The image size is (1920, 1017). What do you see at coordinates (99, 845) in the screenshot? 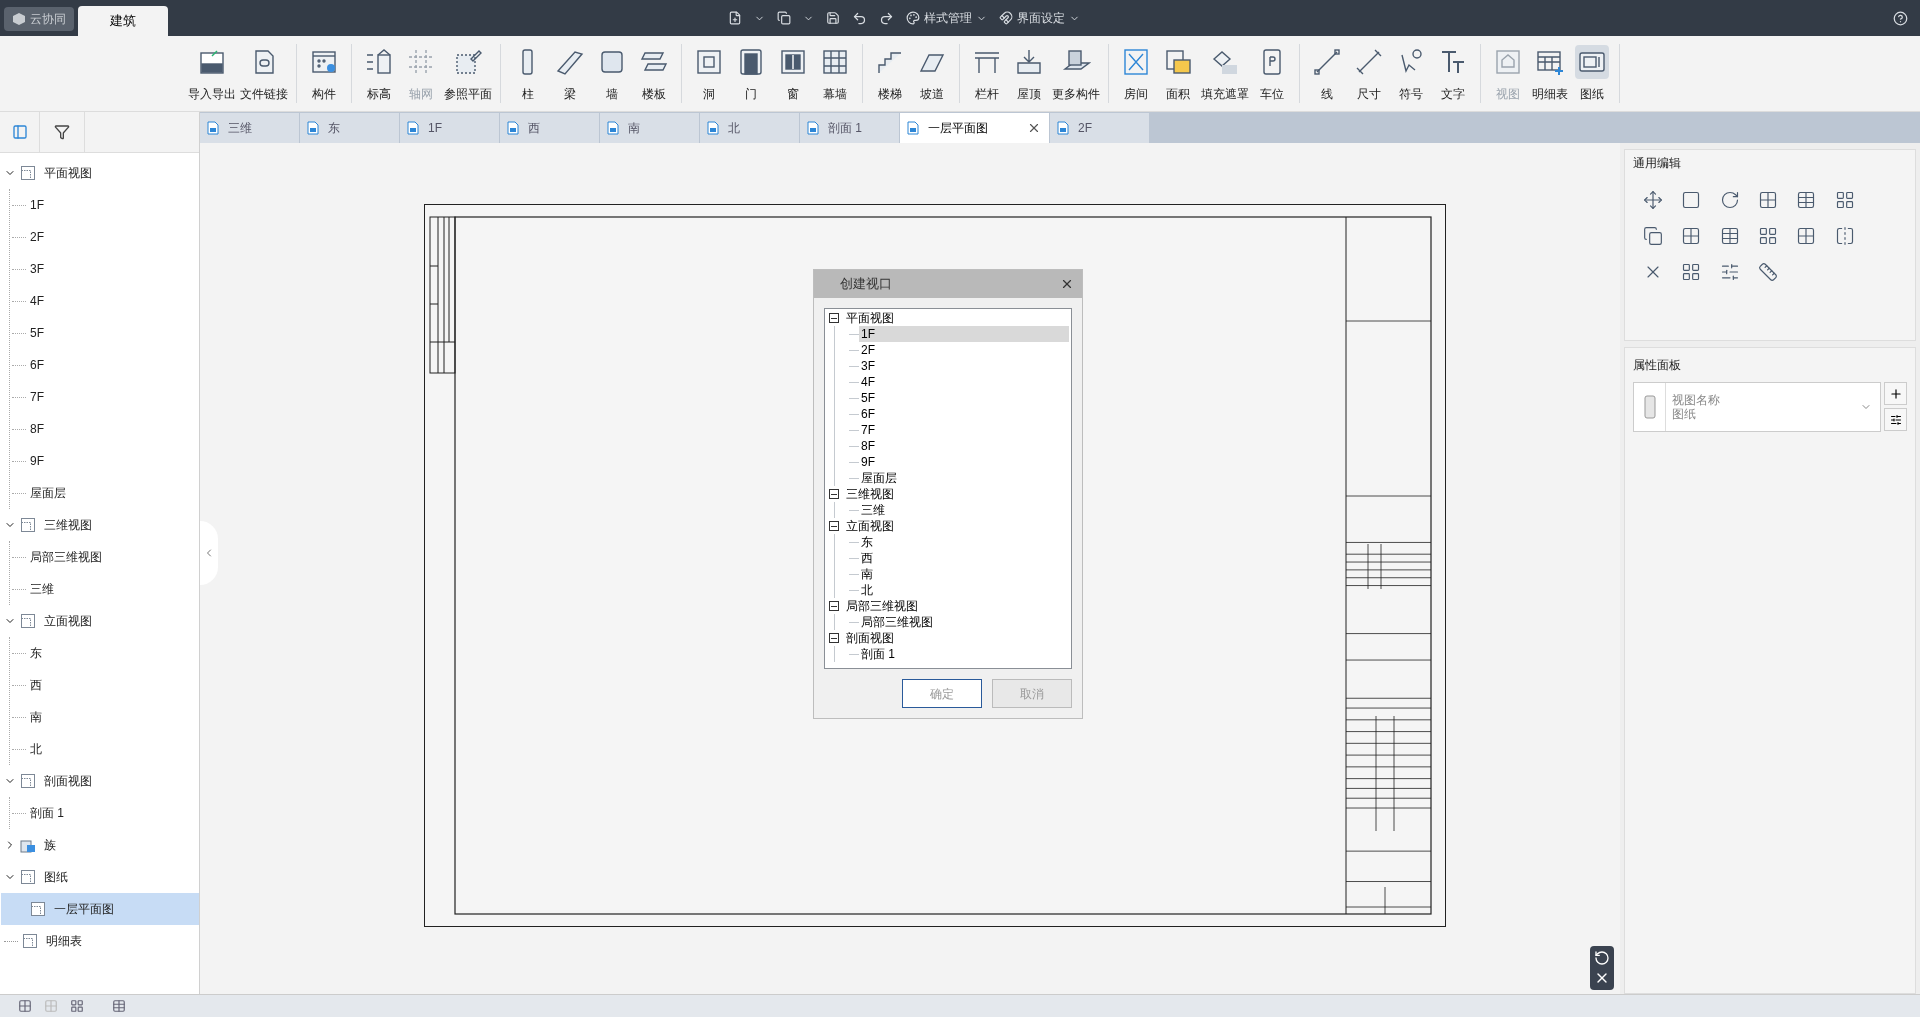
I see `tree-item: 族` at bounding box center [99, 845].